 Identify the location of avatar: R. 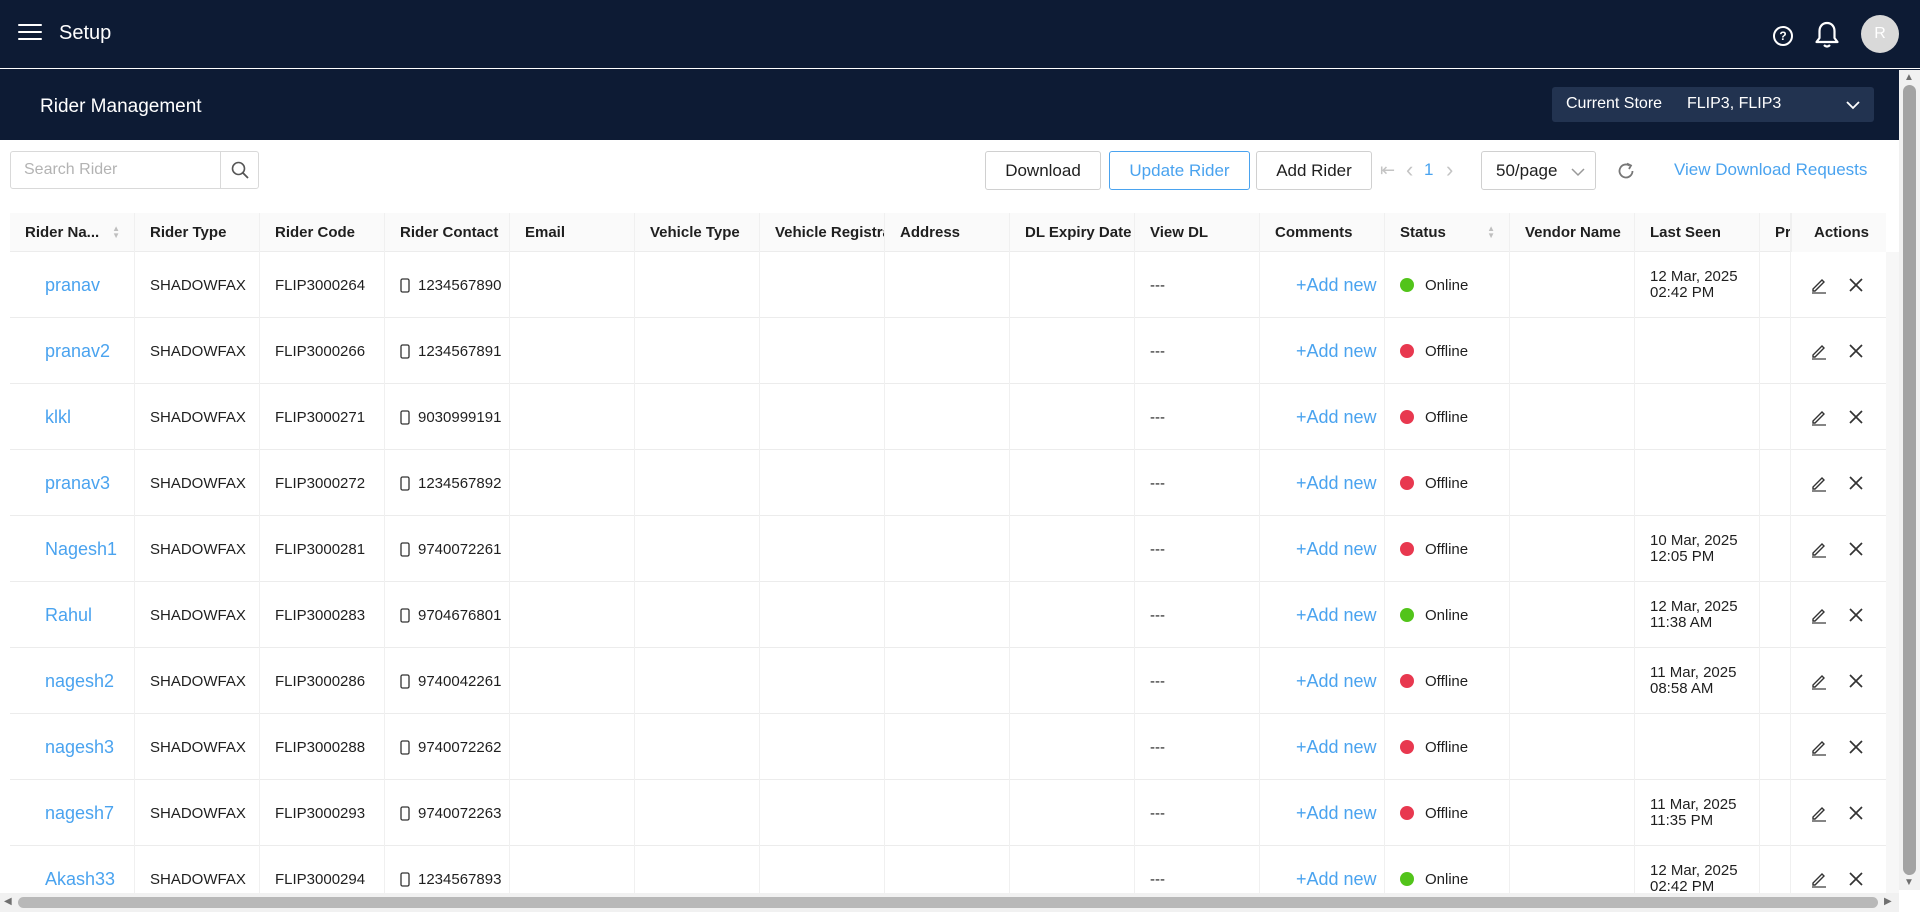
(1880, 34).